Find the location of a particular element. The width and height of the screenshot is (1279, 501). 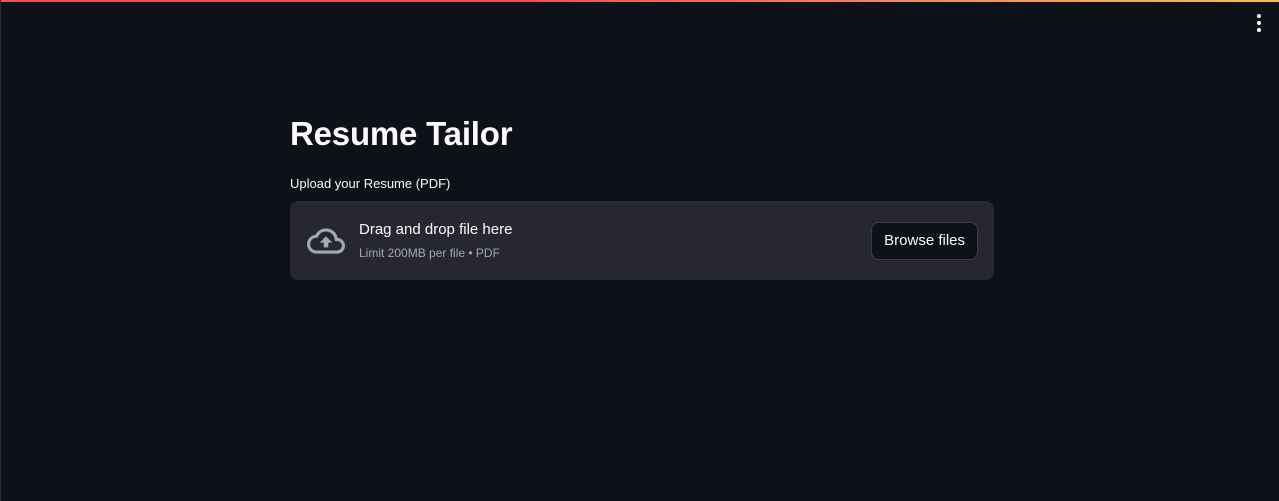

cloud-upload-icon is located at coordinates (326, 241).